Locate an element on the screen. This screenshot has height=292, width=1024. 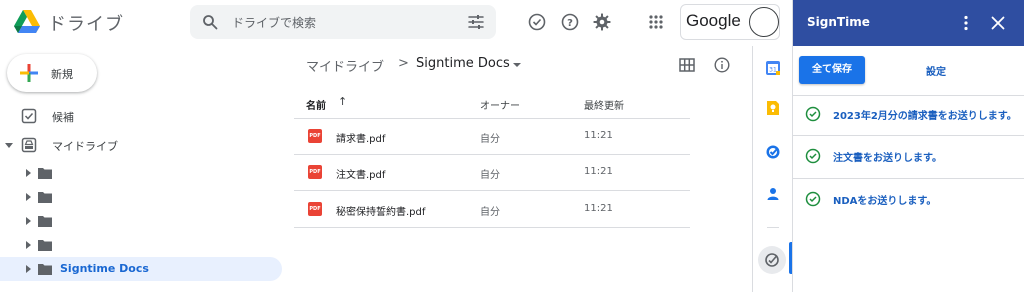
sidebar-item-my-drive: マイドライブ is located at coordinates (141, 145).